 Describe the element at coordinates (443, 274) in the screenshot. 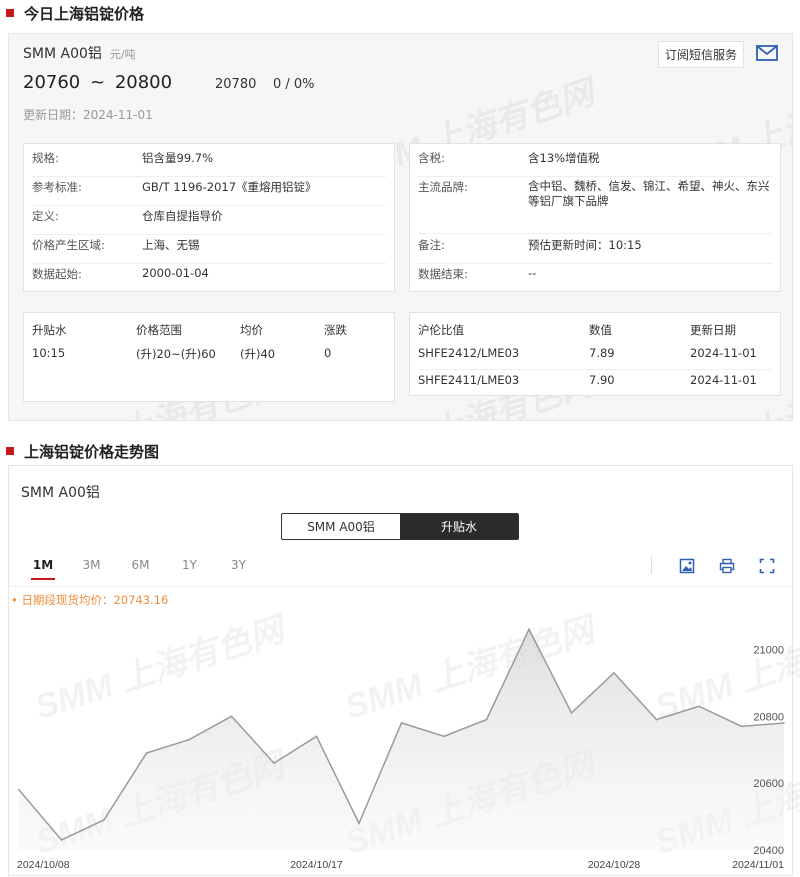

I see `spec-key: 数据结束:` at that location.